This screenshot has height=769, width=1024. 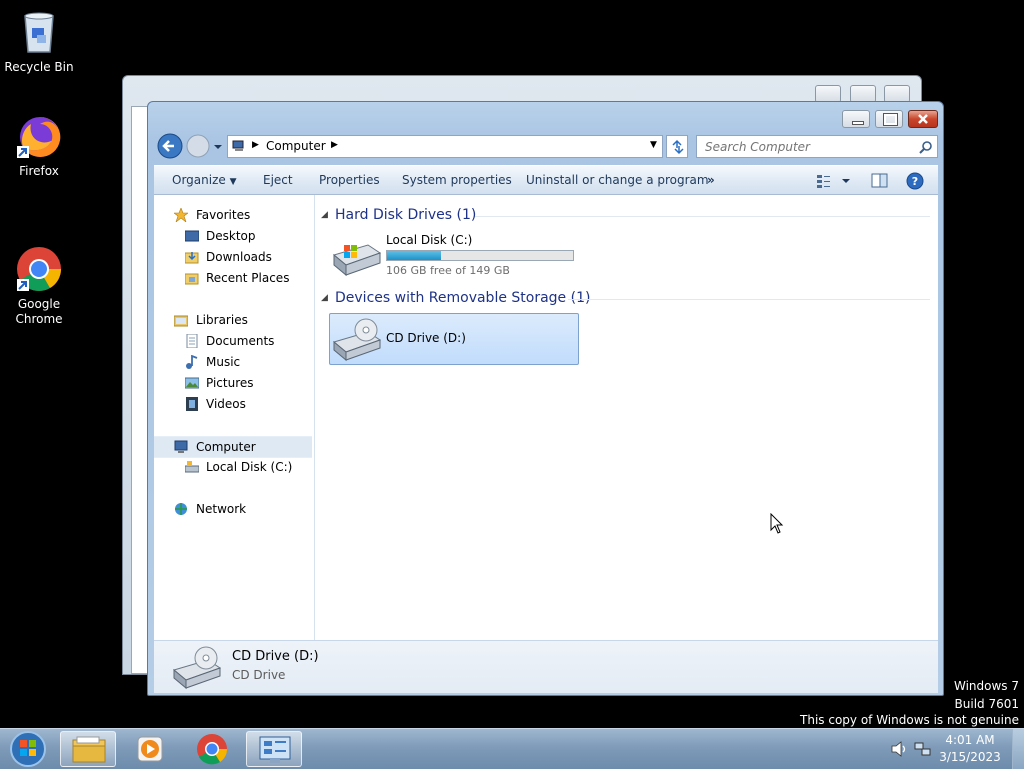 What do you see at coordinates (278, 180) in the screenshot?
I see `eject-button: Eject` at bounding box center [278, 180].